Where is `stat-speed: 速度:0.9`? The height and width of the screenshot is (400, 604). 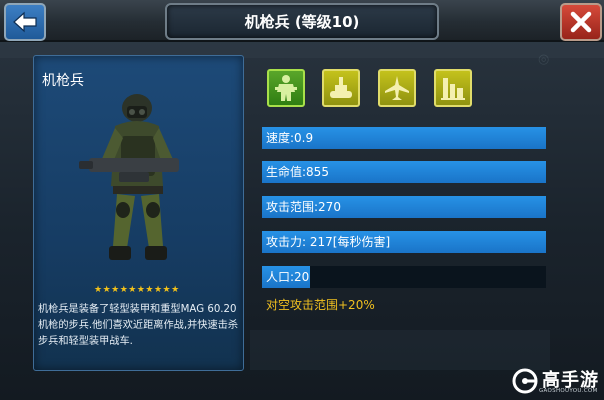 stat-speed: 速度:0.9 is located at coordinates (404, 138).